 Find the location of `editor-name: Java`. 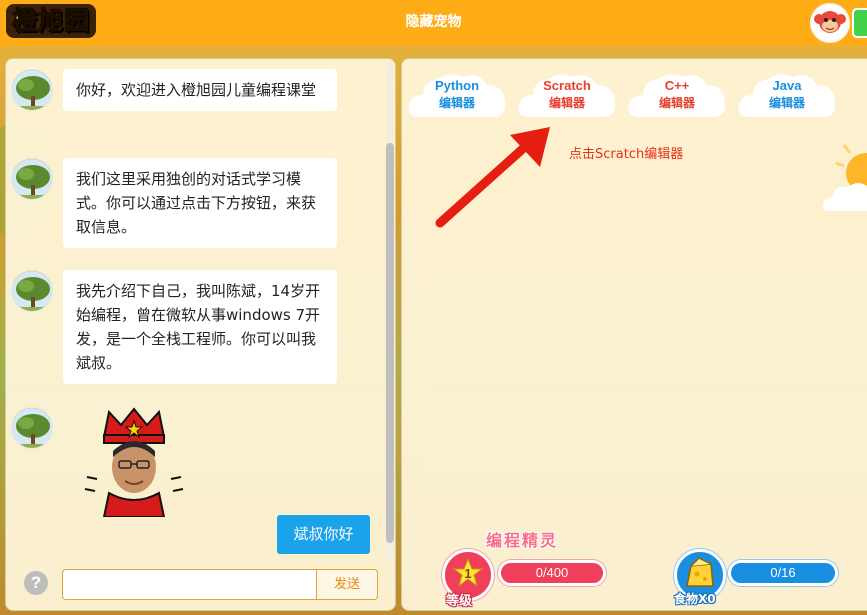

editor-name: Java is located at coordinates (787, 85).